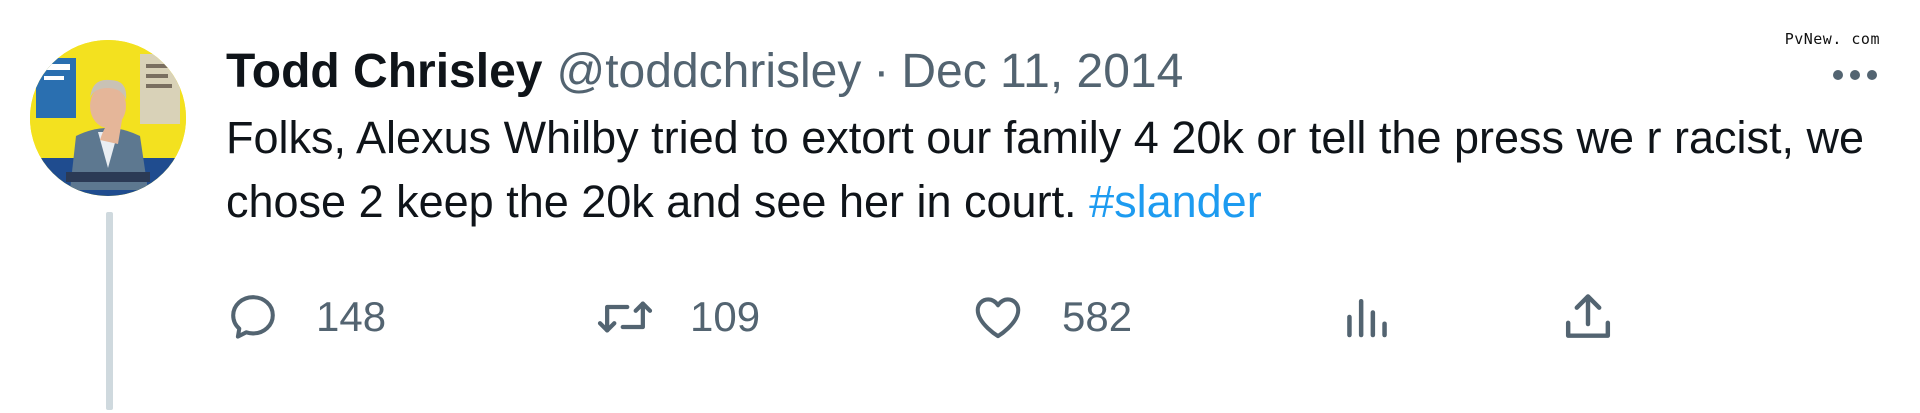  I want to click on reply-icon, so click(253, 317).